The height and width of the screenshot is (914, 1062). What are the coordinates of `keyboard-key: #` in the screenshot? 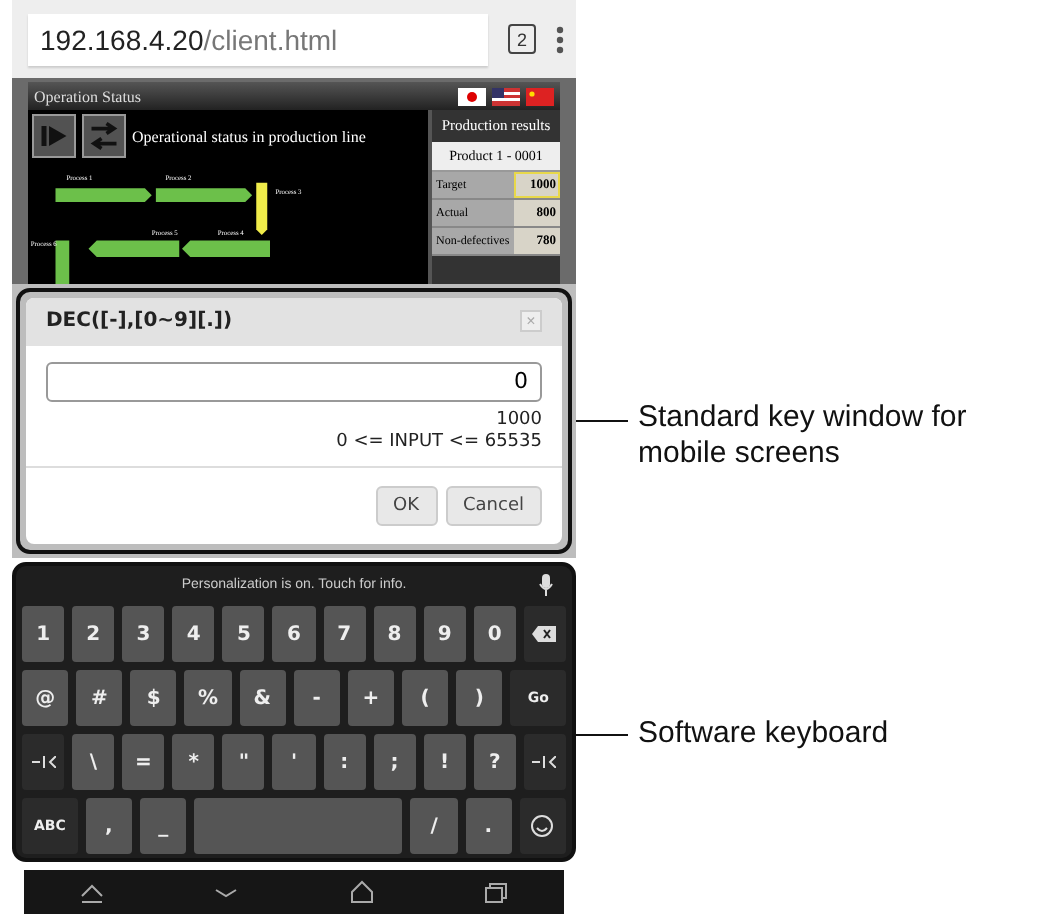 It's located at (99, 698).